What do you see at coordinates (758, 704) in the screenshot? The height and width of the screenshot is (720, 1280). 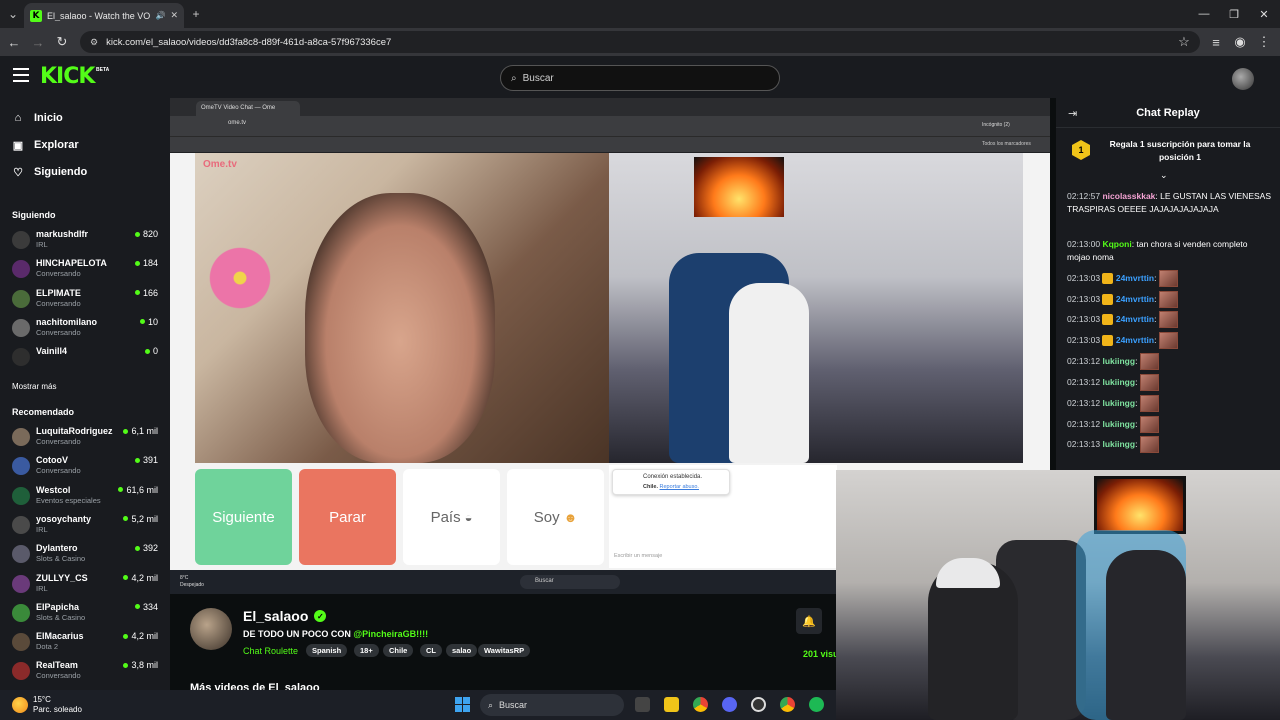 I see `obs-icon` at bounding box center [758, 704].